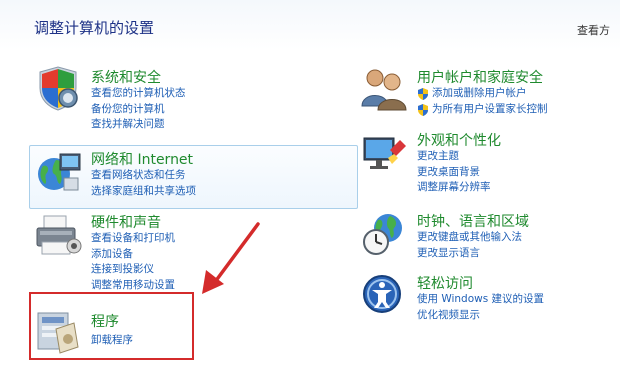 This screenshot has width=620, height=371. Describe the element at coordinates (384, 153) in the screenshot. I see `appearance-monitor-icon` at that location.